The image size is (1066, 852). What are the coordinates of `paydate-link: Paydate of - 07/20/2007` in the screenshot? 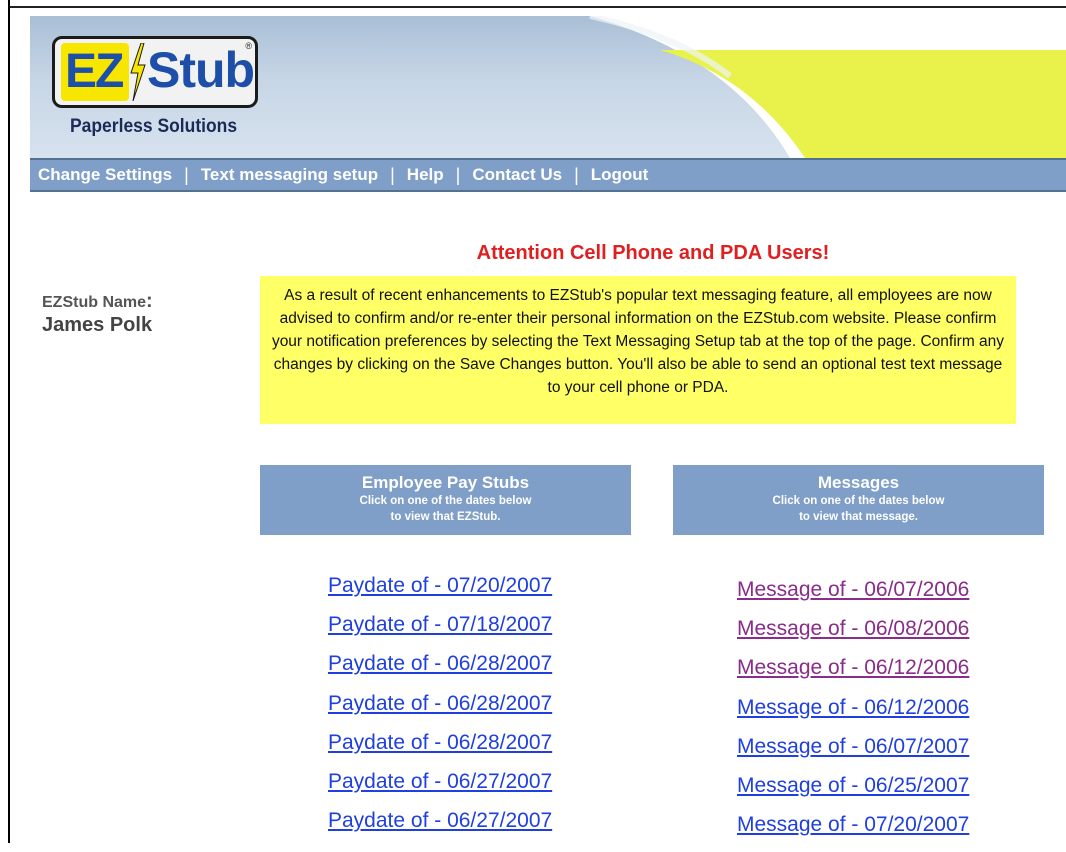 It's located at (440, 585).